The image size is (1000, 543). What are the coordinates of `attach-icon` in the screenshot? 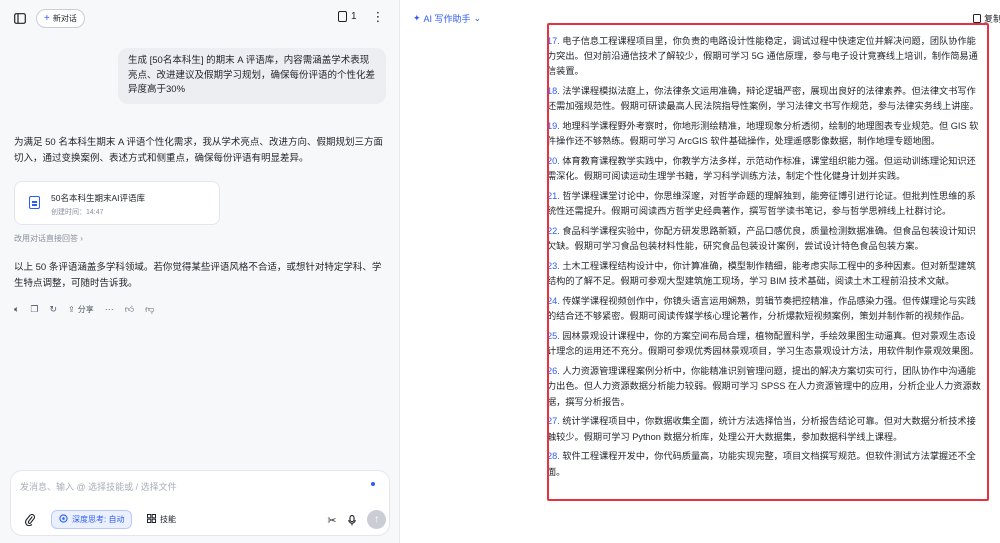 It's located at (30, 520).